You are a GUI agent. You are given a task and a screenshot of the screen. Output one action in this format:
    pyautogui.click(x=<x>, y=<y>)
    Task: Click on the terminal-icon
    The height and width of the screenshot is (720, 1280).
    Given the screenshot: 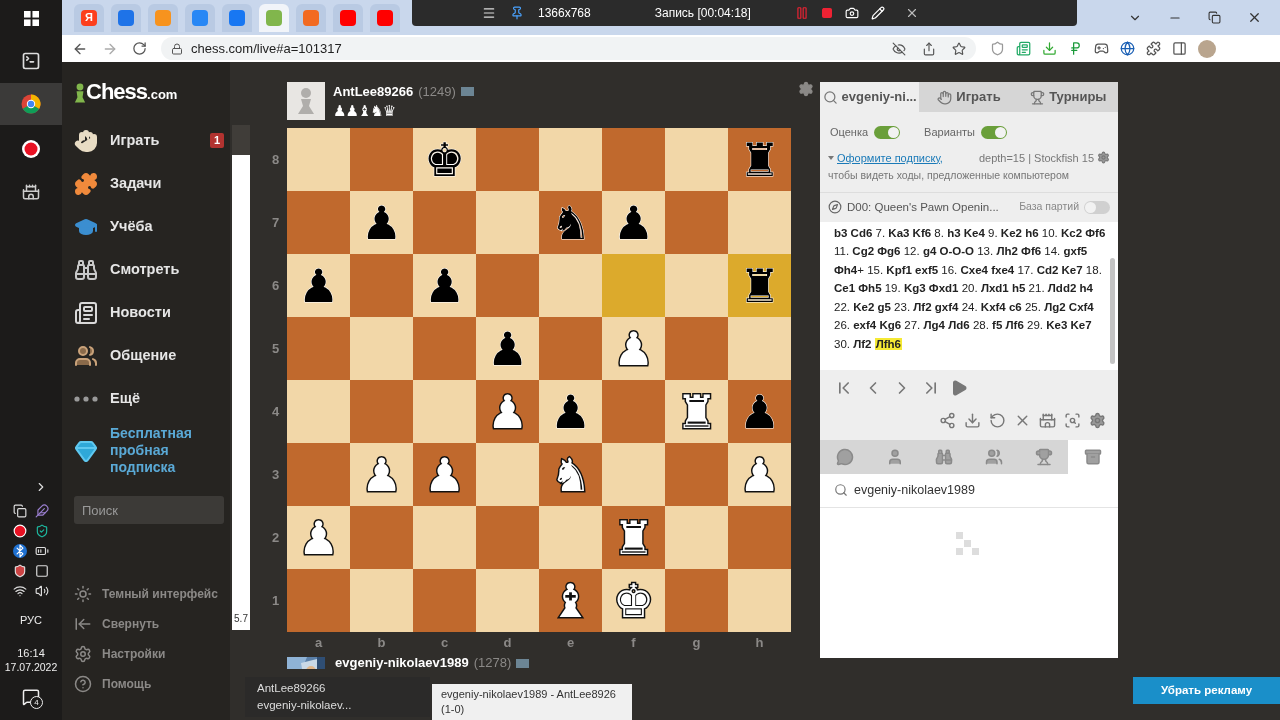 What is the action you would take?
    pyautogui.click(x=31, y=61)
    